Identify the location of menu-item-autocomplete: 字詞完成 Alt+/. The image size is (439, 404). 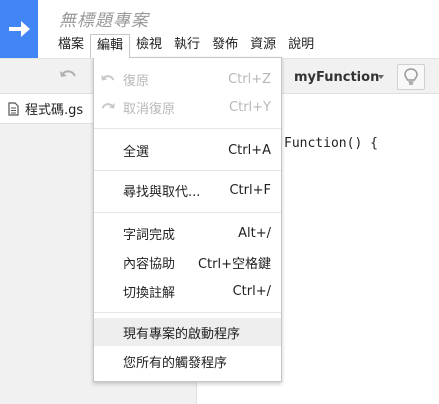
(187, 233).